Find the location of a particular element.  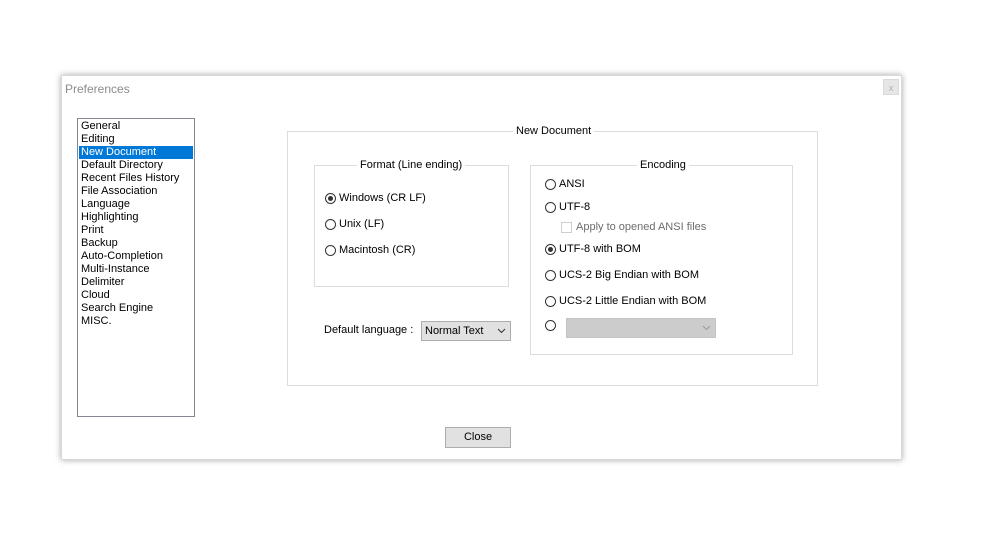

format-radio-macintosh: Macintosh (CR) is located at coordinates (370, 250).